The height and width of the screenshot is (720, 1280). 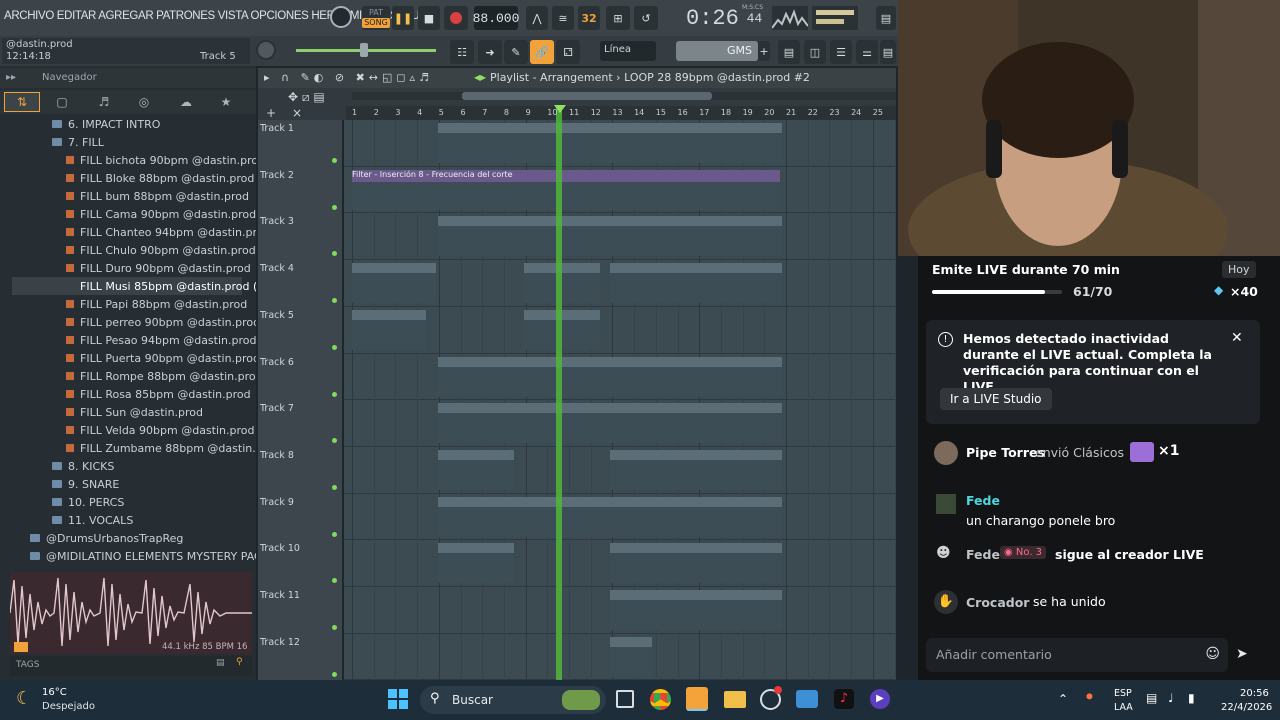 I want to click on tiktok-icon: ♪, so click(x=844, y=699).